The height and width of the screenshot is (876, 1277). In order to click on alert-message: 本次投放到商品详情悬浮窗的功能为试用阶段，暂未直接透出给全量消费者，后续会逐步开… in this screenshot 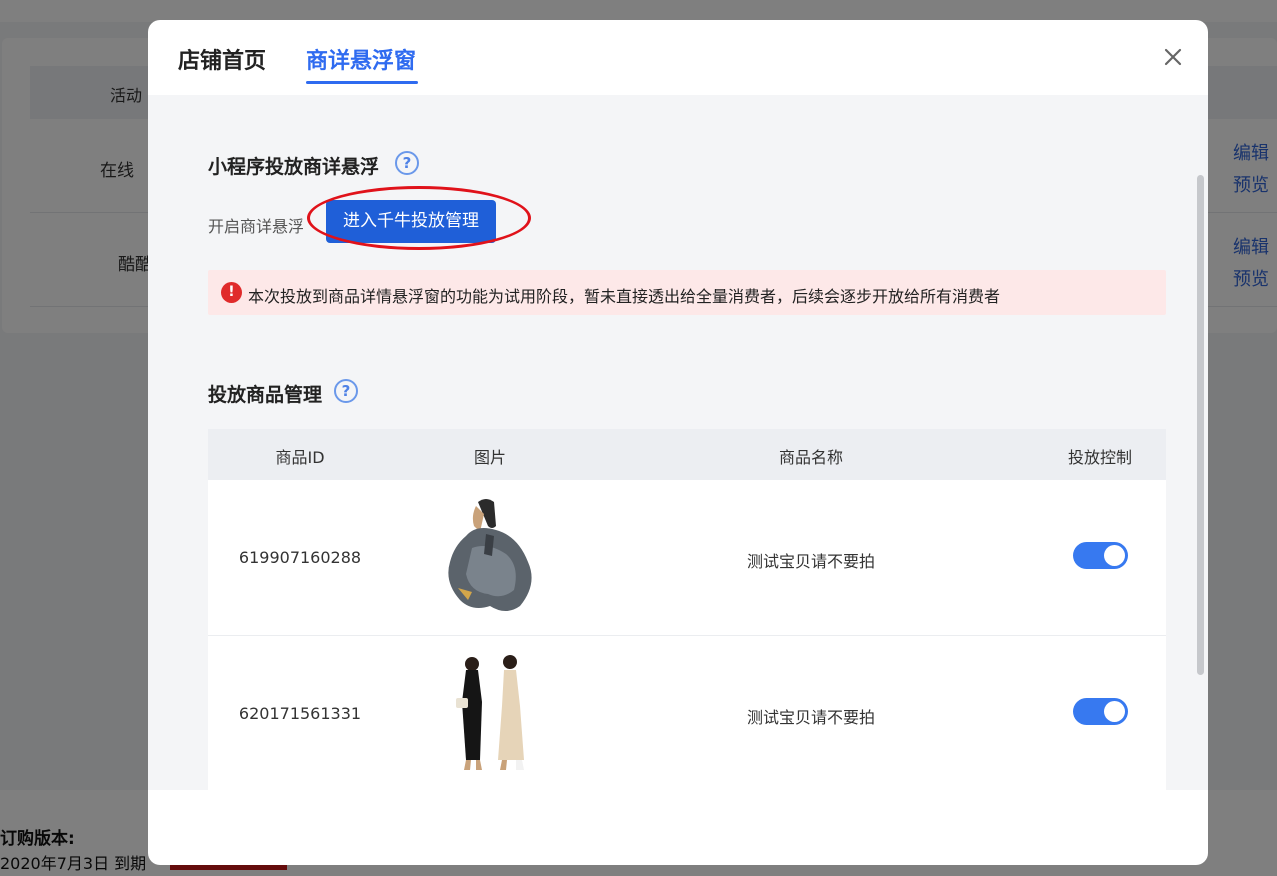, I will do `click(624, 296)`.